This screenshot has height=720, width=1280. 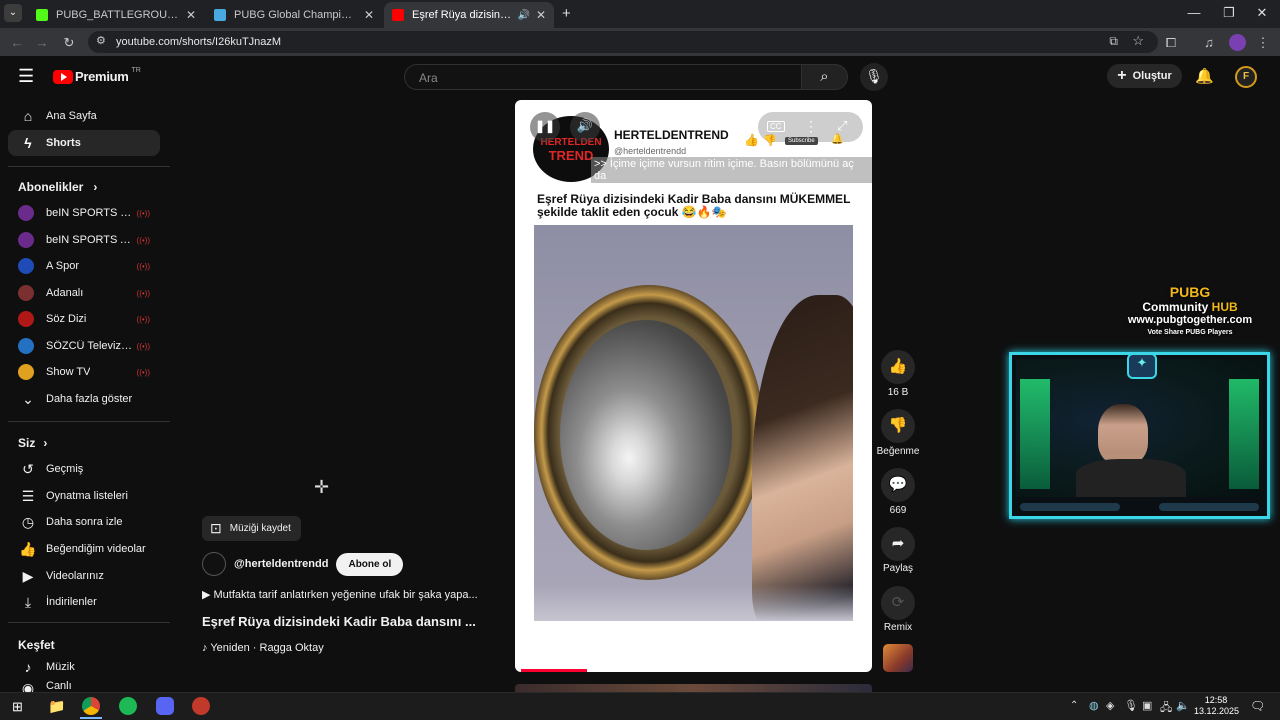 What do you see at coordinates (462, 15) in the screenshot?
I see `tab-title: Eşref Rüya dizisindeki Kadir` at bounding box center [462, 15].